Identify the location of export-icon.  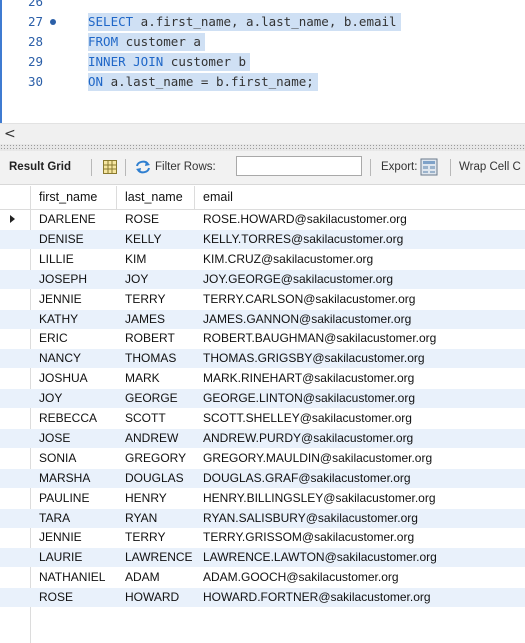
(429, 167).